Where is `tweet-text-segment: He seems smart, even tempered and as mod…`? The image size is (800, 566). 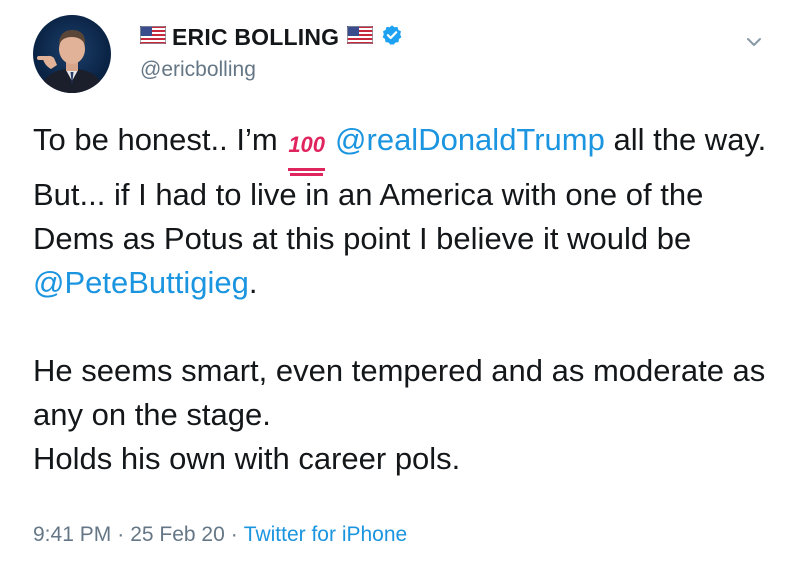 tweet-text-segment: He seems smart, even tempered and as mod… is located at coordinates (399, 392).